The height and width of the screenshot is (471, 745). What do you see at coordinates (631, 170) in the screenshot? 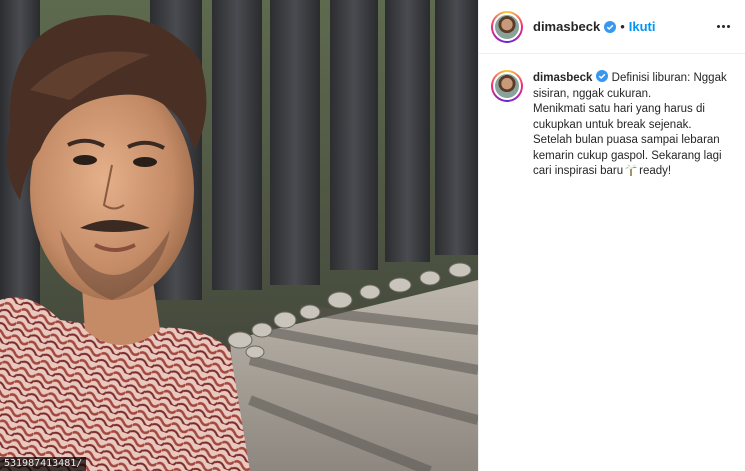
I see `palm-tree-icon` at bounding box center [631, 170].